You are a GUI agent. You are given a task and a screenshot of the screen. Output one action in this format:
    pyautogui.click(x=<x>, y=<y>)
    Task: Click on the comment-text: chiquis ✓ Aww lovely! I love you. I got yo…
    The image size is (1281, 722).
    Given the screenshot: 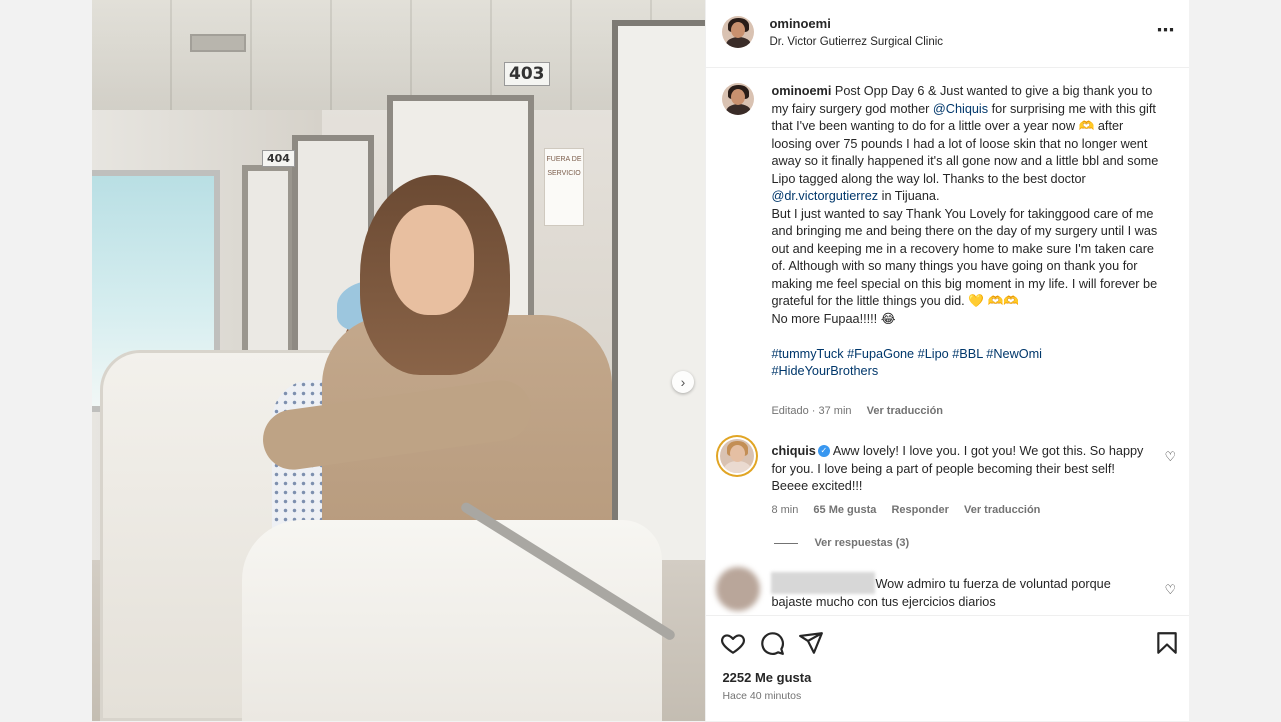 What is the action you would take?
    pyautogui.click(x=961, y=469)
    